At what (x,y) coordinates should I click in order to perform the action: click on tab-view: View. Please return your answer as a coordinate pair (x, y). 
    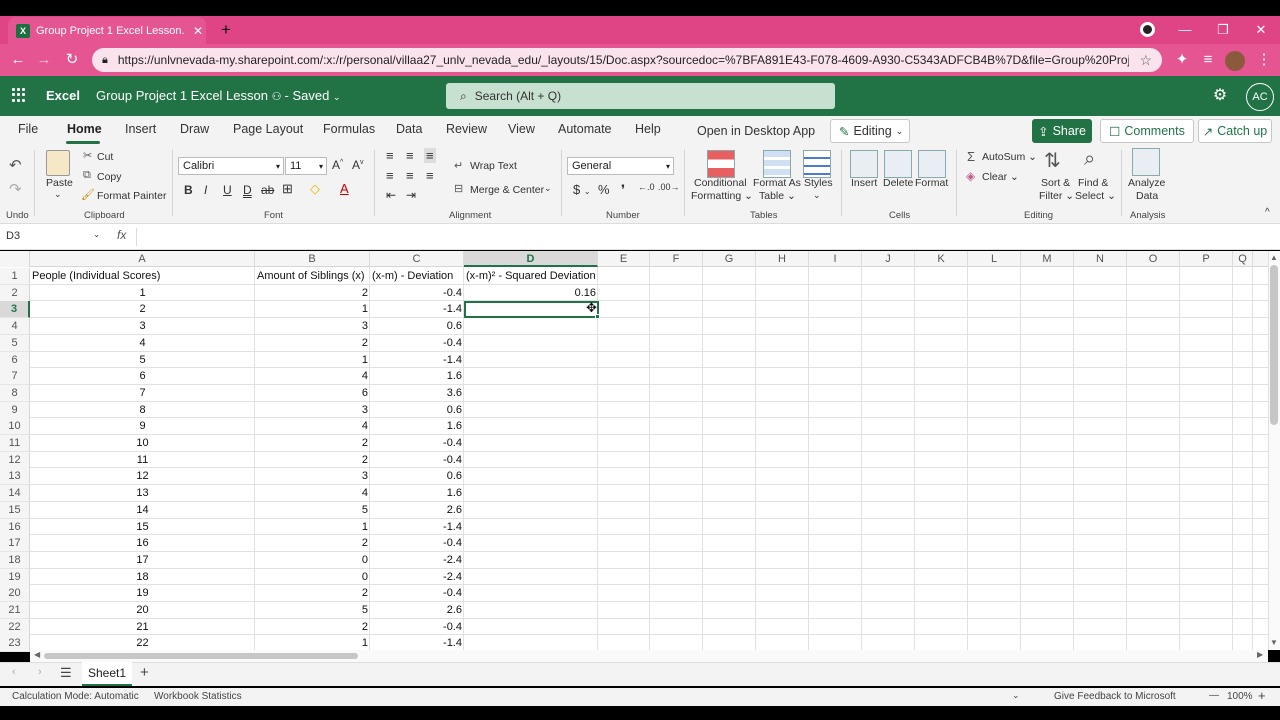
    Looking at the image, I should click on (521, 129).